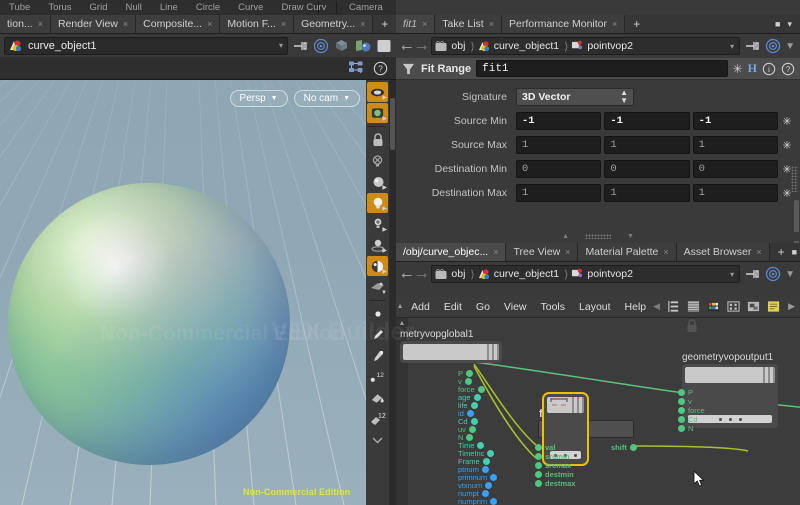  What do you see at coordinates (377, 92) in the screenshot?
I see `display-points-icon: ▶` at bounding box center [377, 92].